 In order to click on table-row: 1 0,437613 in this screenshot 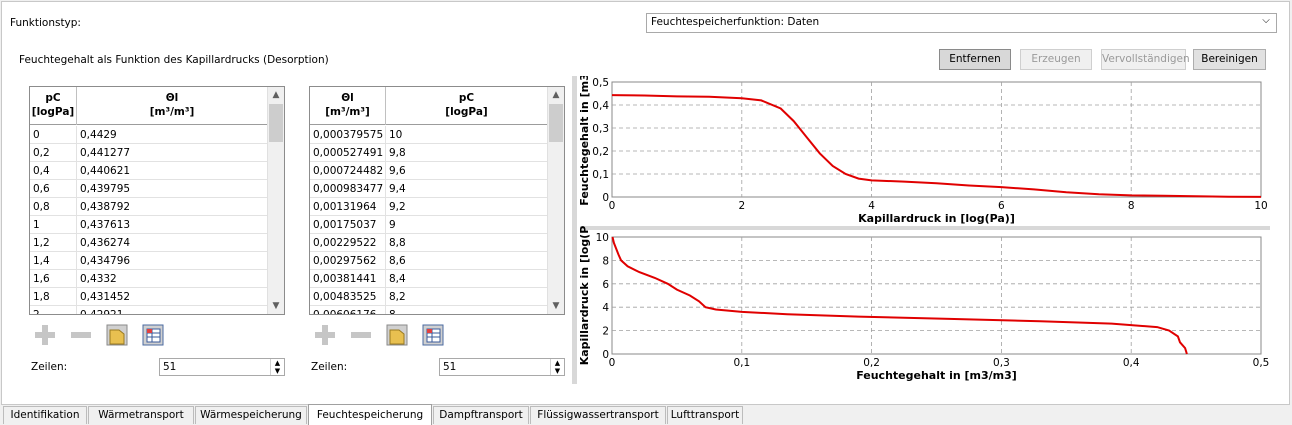, I will do `click(149, 225)`.